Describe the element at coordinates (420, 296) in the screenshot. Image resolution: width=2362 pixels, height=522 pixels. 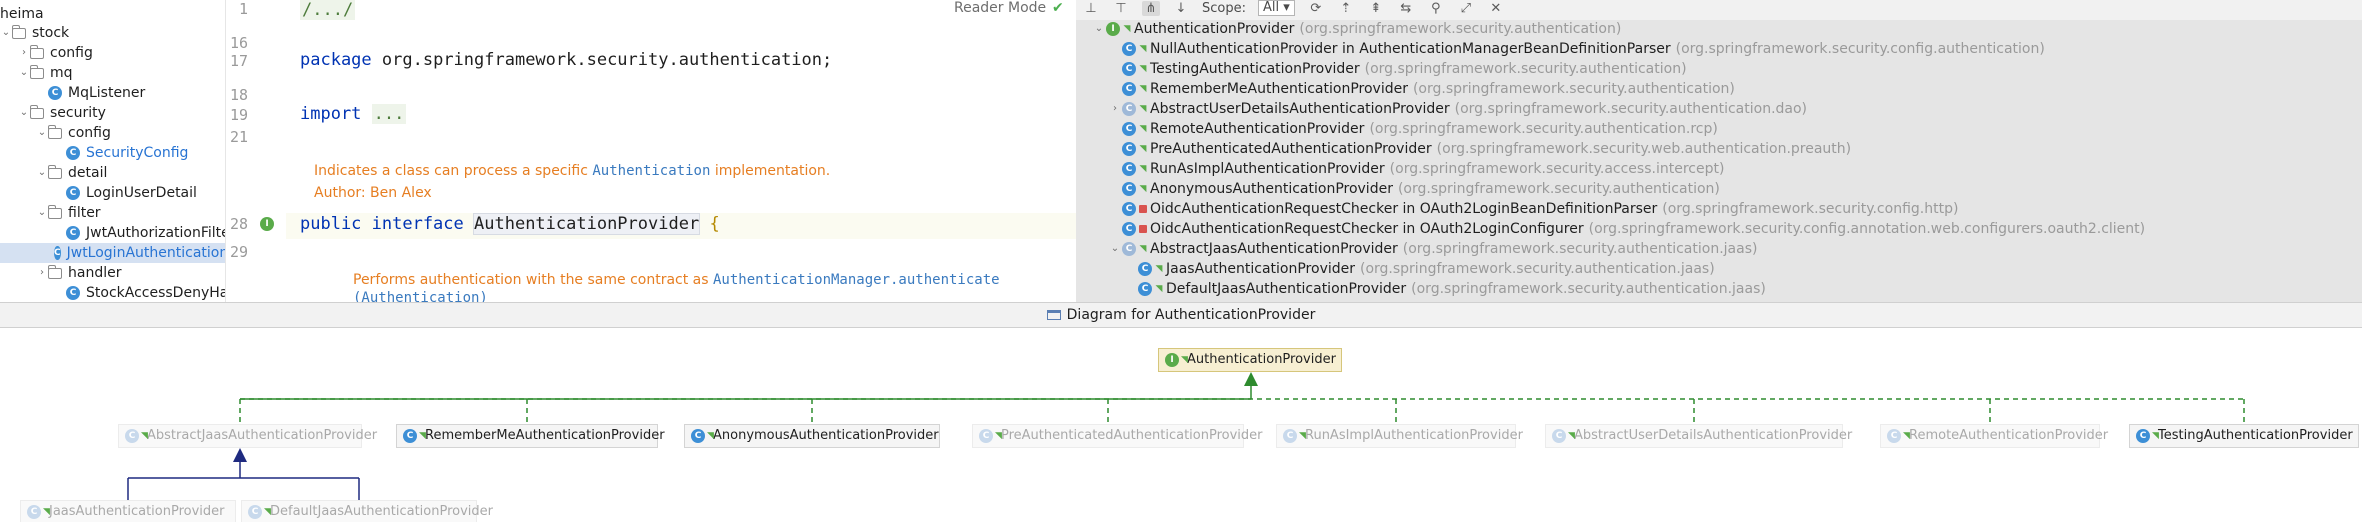
I see `javadoc-link: (Authentication)` at that location.